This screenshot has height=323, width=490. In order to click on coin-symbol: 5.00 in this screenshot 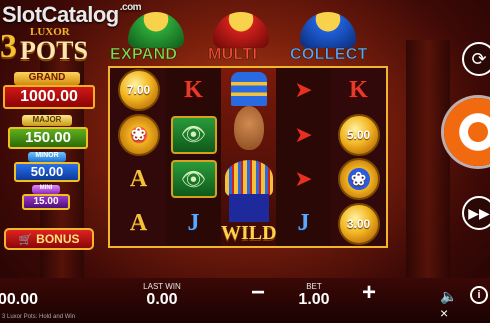, I will do `click(358, 134)`.